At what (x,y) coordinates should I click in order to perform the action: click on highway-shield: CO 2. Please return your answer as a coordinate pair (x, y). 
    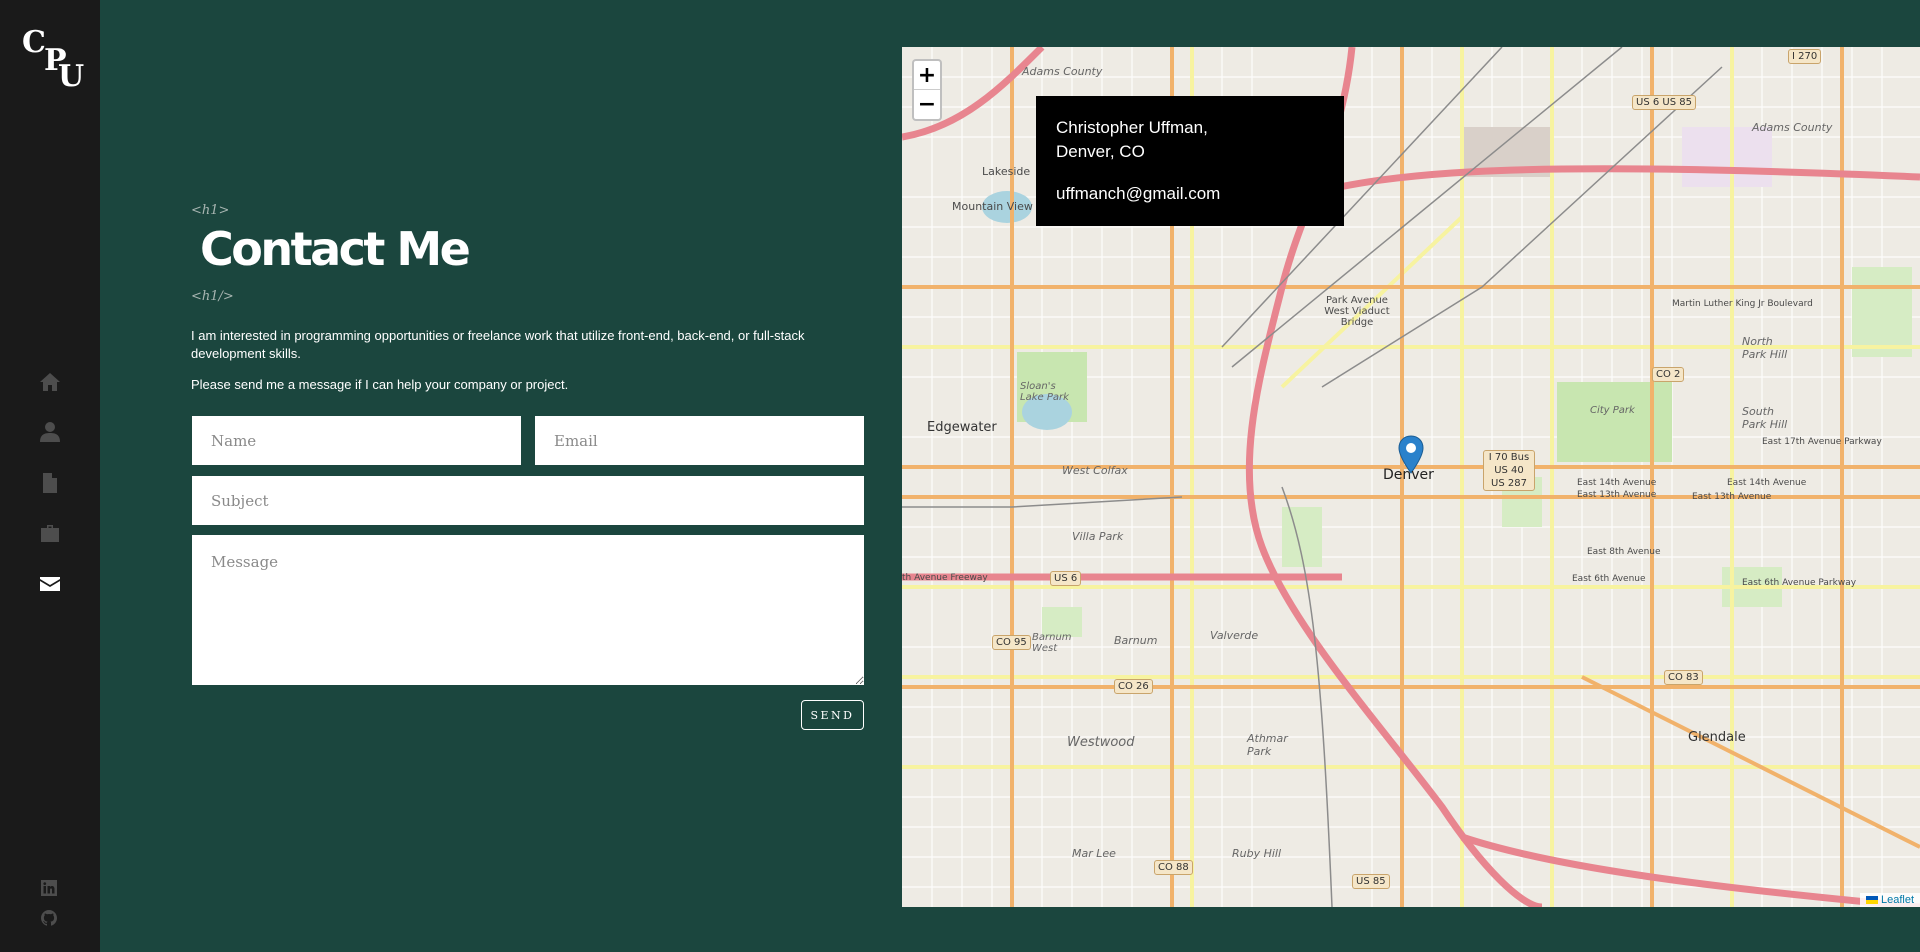
    Looking at the image, I should click on (1668, 374).